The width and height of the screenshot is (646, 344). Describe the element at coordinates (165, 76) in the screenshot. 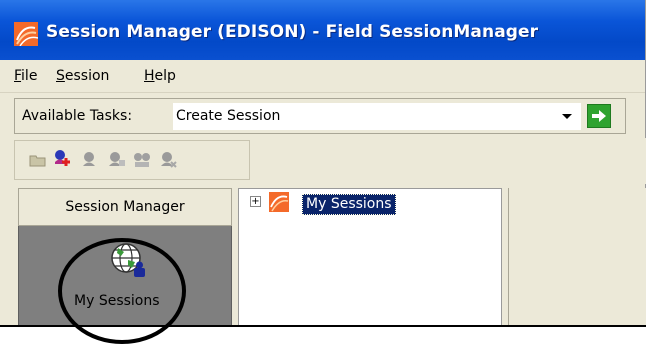

I see `menu-help-label: elp` at that location.